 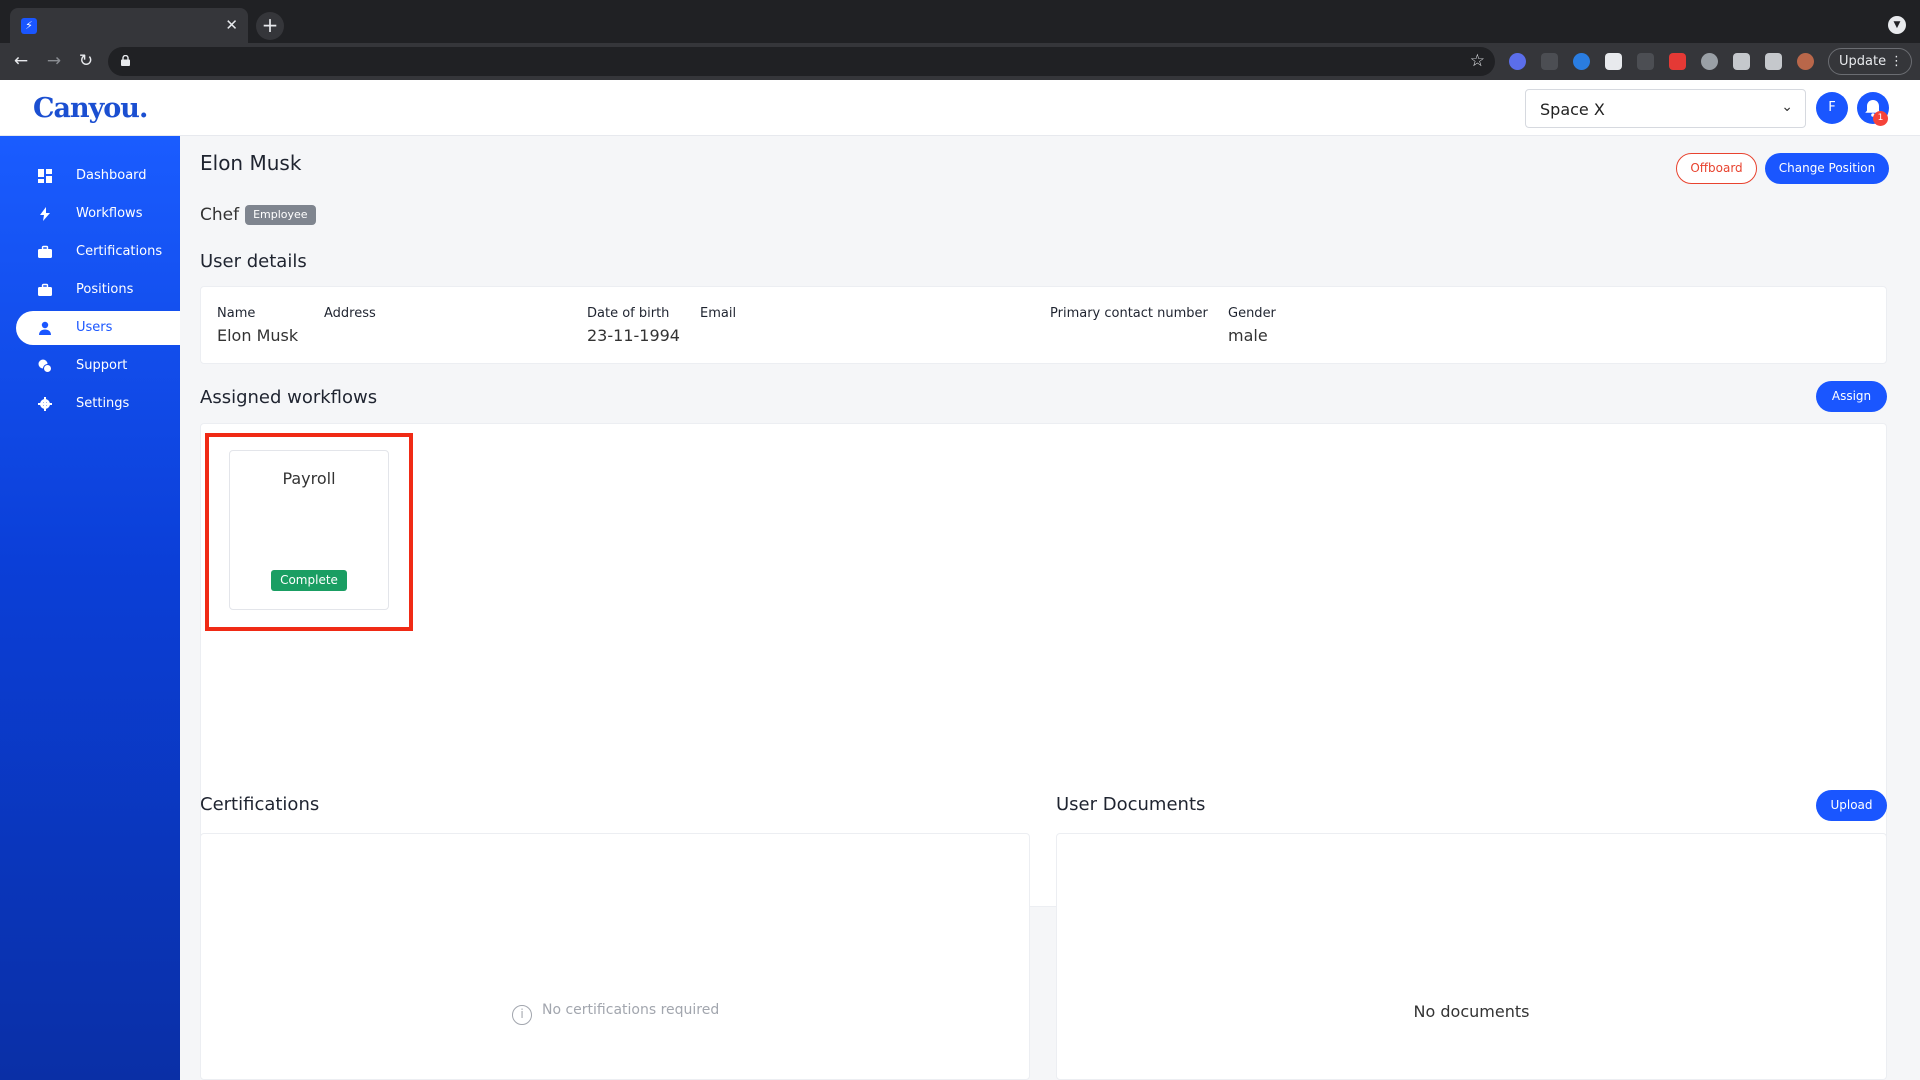 I want to click on certifications-heading: Certifications, so click(x=260, y=804).